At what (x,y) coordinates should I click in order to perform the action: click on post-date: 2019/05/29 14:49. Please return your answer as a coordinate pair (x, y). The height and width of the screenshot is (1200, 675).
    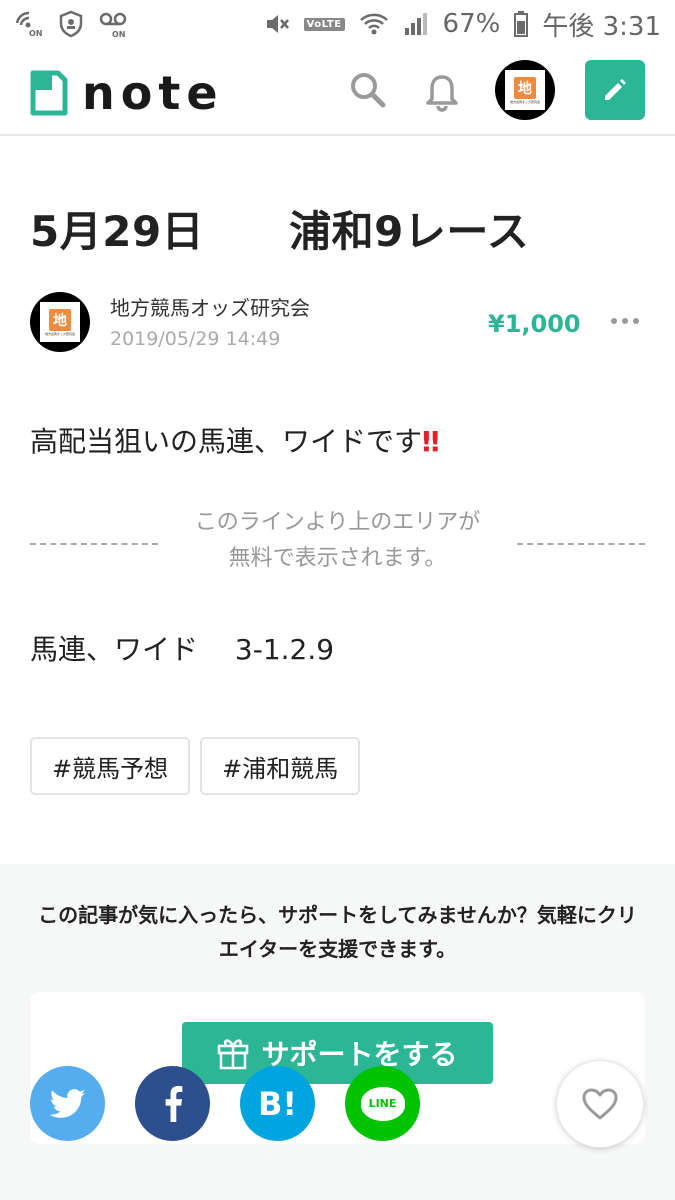
    Looking at the image, I should click on (195, 339).